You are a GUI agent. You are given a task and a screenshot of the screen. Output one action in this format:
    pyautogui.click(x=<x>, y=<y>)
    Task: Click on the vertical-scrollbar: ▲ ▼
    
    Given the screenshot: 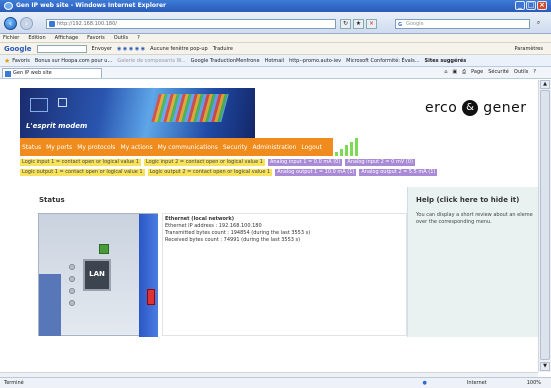 What is the action you would take?
    pyautogui.click(x=544, y=226)
    